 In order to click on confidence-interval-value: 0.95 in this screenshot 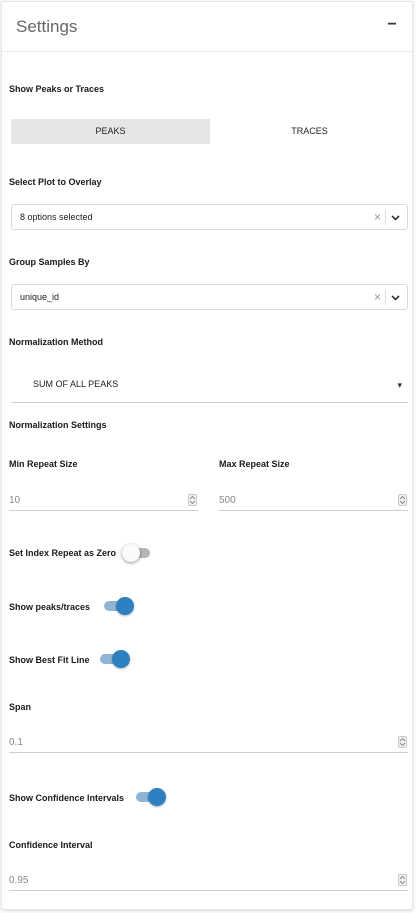, I will do `click(19, 880)`.